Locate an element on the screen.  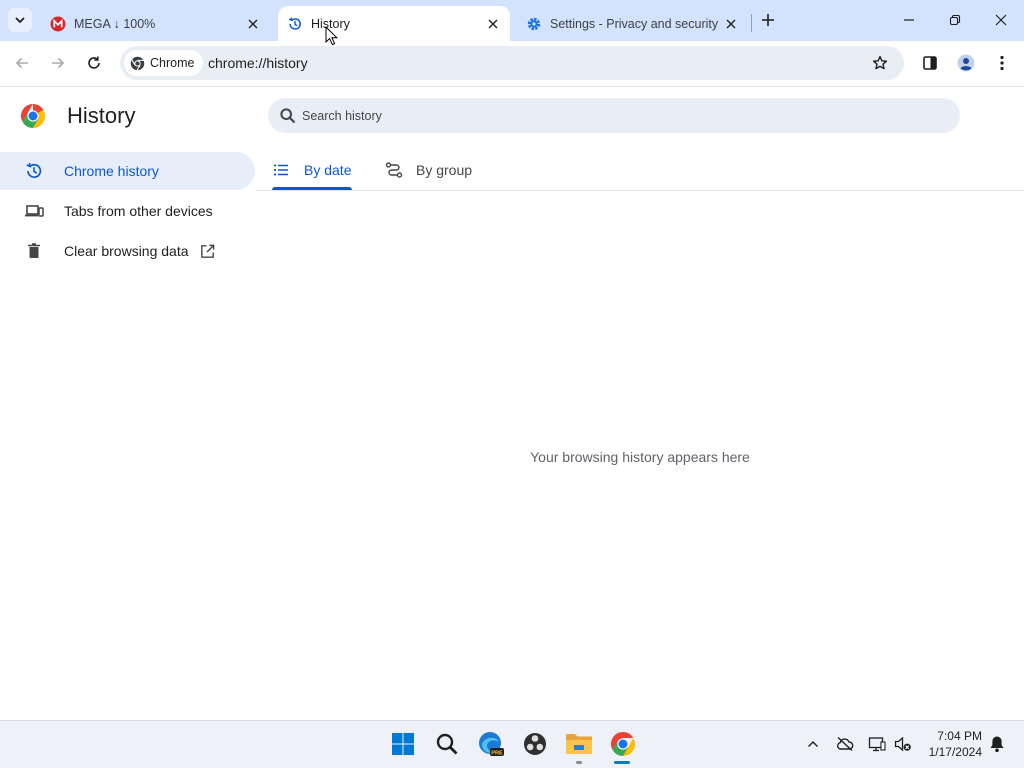
show-hidden-icons-button is located at coordinates (813, 744).